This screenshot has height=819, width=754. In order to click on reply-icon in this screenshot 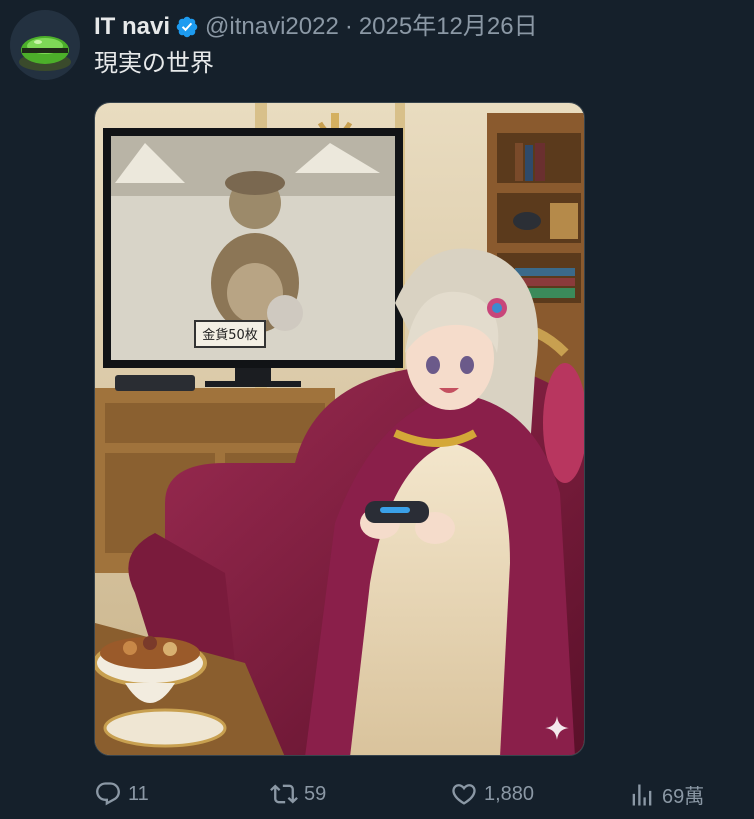, I will do `click(108, 794)`.